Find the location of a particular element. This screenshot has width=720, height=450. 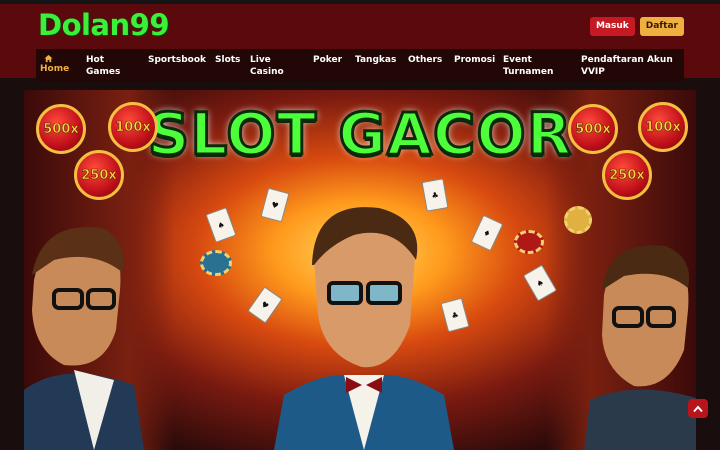

nav-item-event-turnamen: Event Turnamen is located at coordinates (528, 66).